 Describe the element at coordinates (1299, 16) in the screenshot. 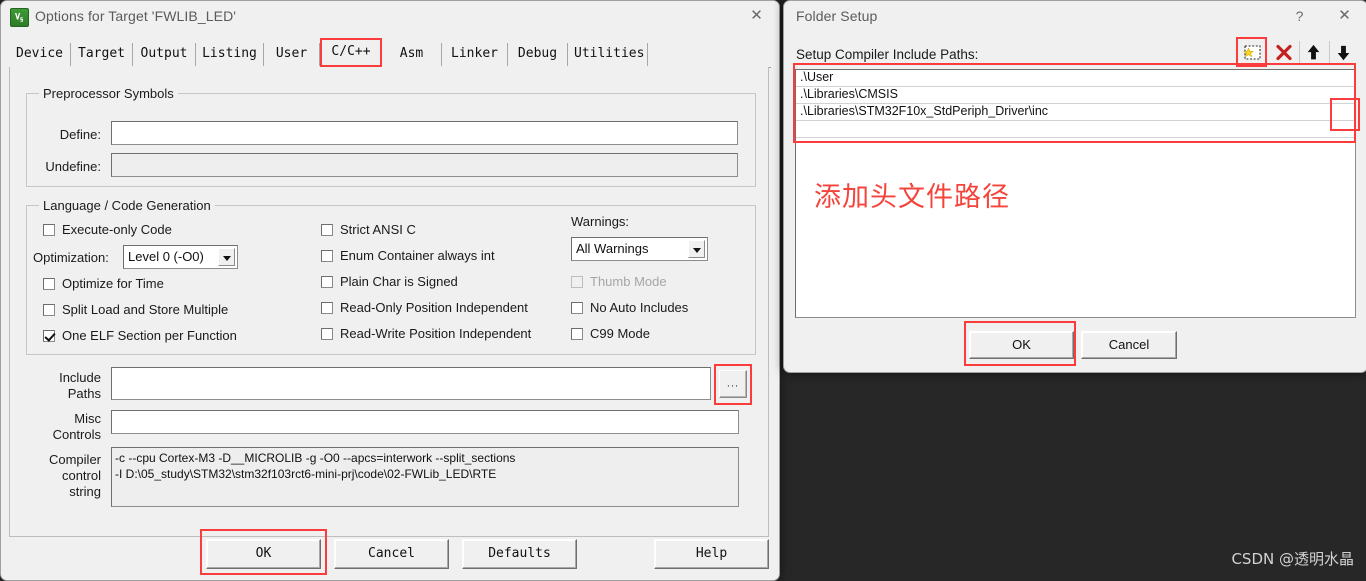

I see `folder-help-button: ?` at that location.